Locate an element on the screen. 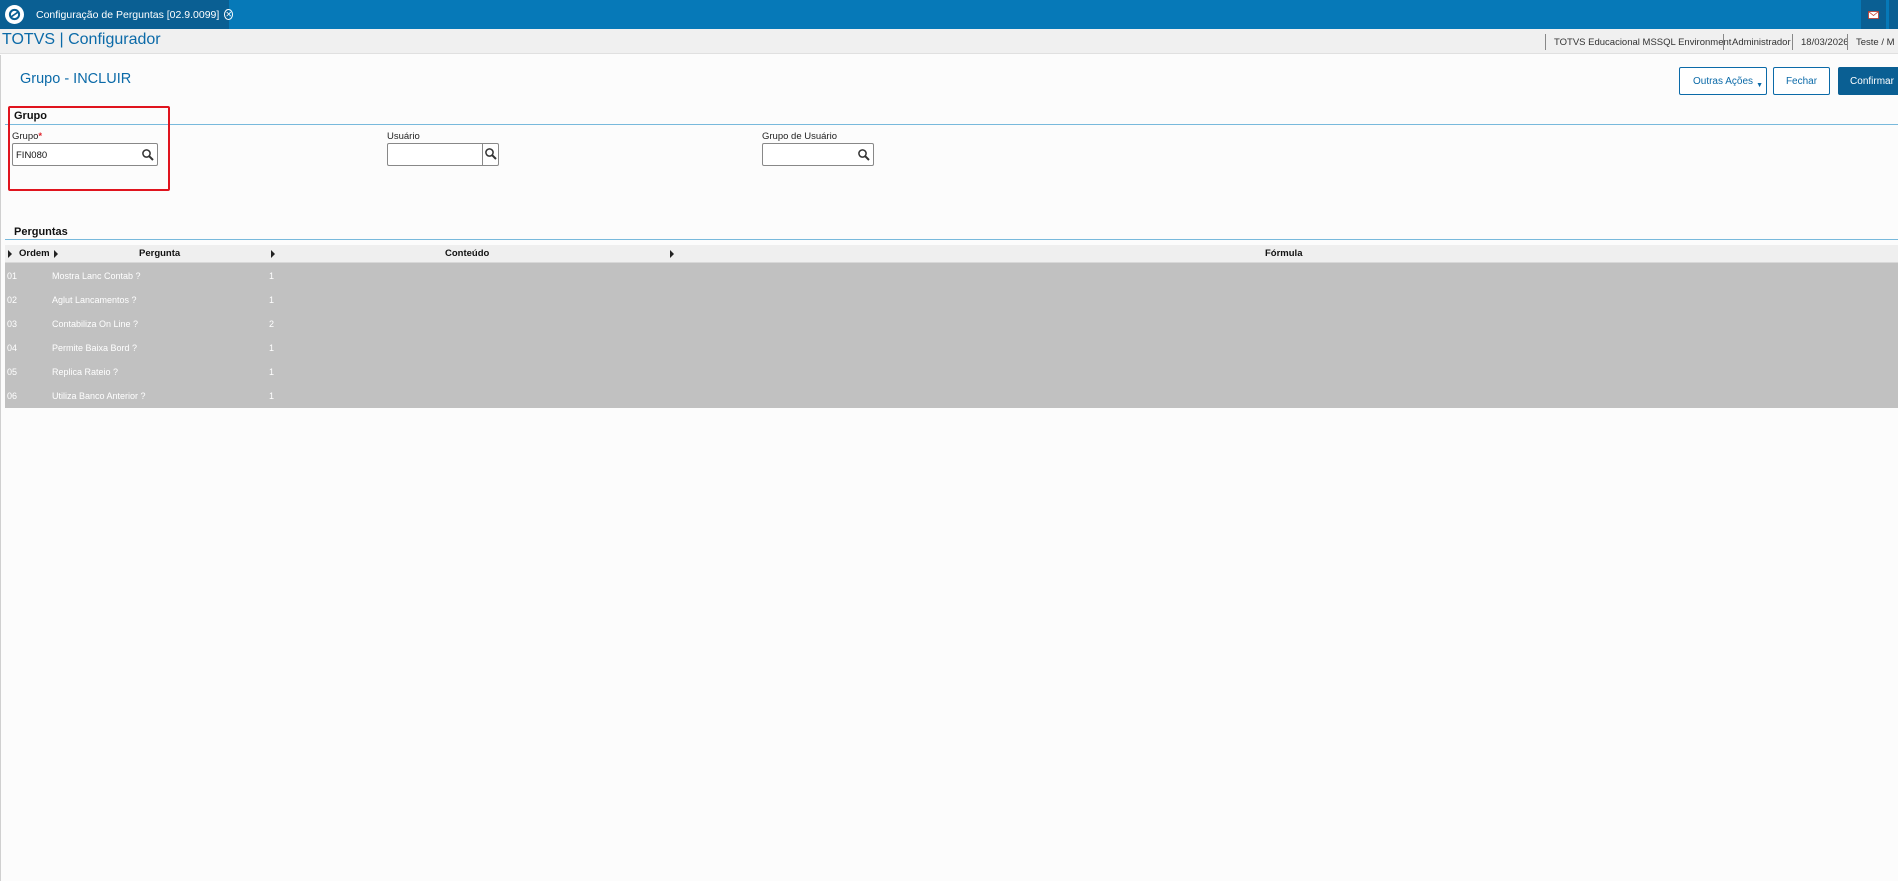 Image resolution: width=1898 pixels, height=881 pixels. table-row: 03 Contabiliza On Line ? 2 is located at coordinates (951, 323).